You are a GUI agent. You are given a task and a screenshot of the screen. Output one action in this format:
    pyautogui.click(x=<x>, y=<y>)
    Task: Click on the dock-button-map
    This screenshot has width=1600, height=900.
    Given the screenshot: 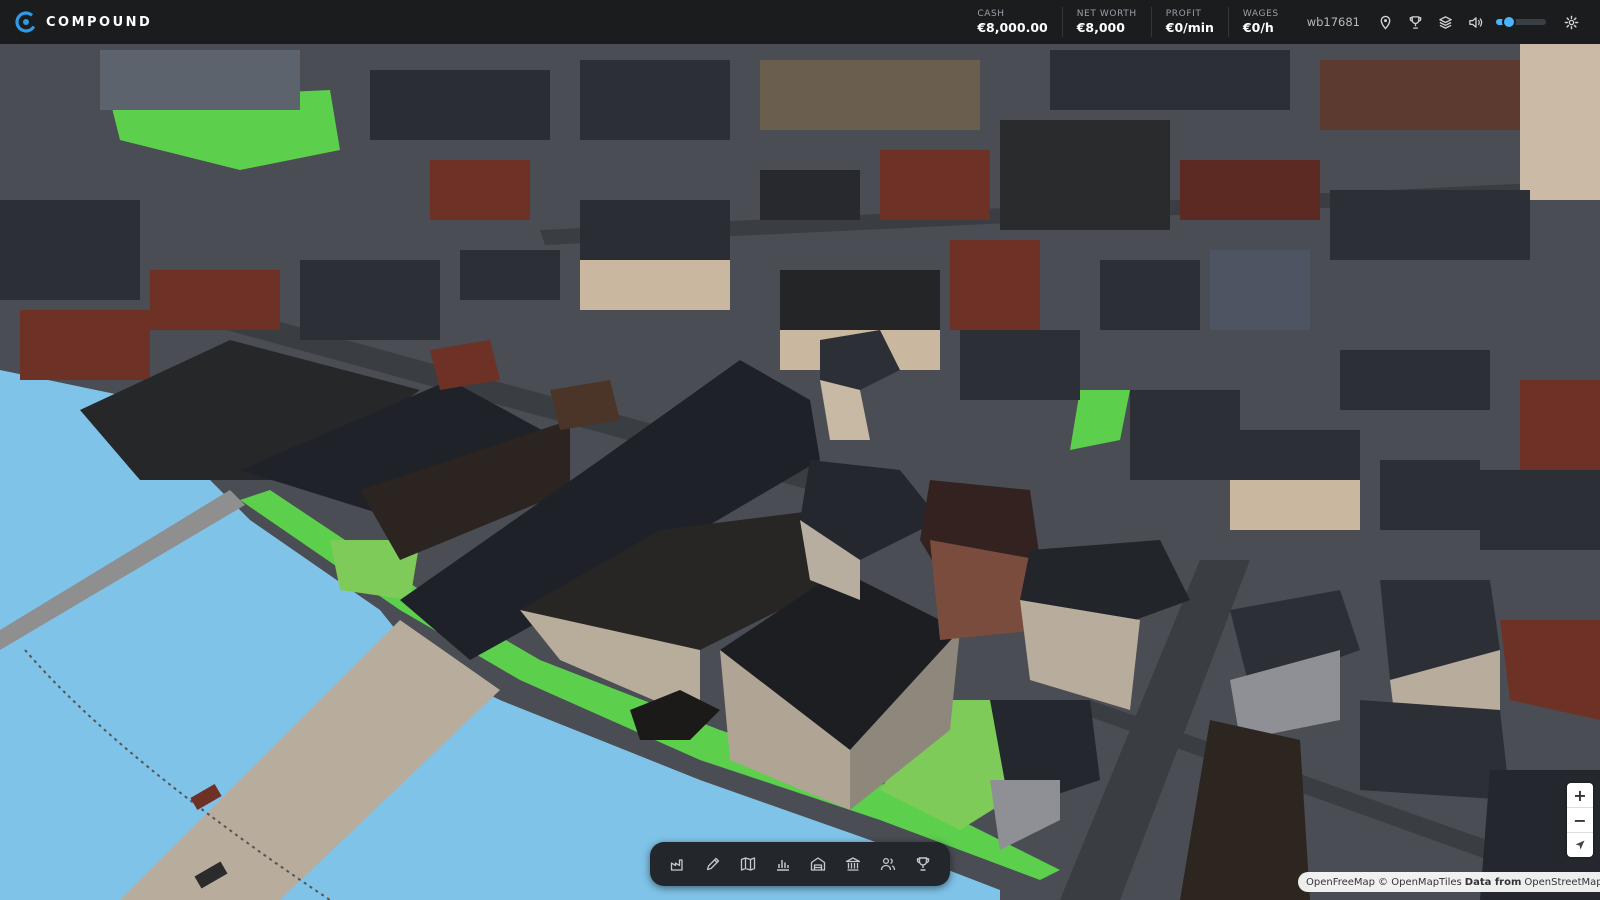 What is the action you would take?
    pyautogui.click(x=748, y=864)
    